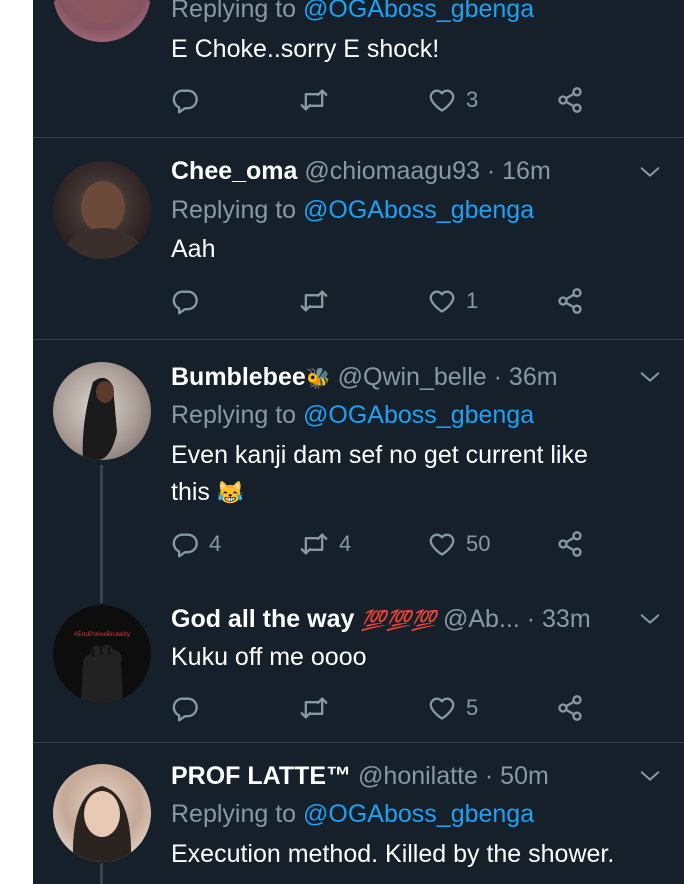 The width and height of the screenshot is (684, 884). What do you see at coordinates (262, 619) in the screenshot?
I see `display-name: God all the way` at bounding box center [262, 619].